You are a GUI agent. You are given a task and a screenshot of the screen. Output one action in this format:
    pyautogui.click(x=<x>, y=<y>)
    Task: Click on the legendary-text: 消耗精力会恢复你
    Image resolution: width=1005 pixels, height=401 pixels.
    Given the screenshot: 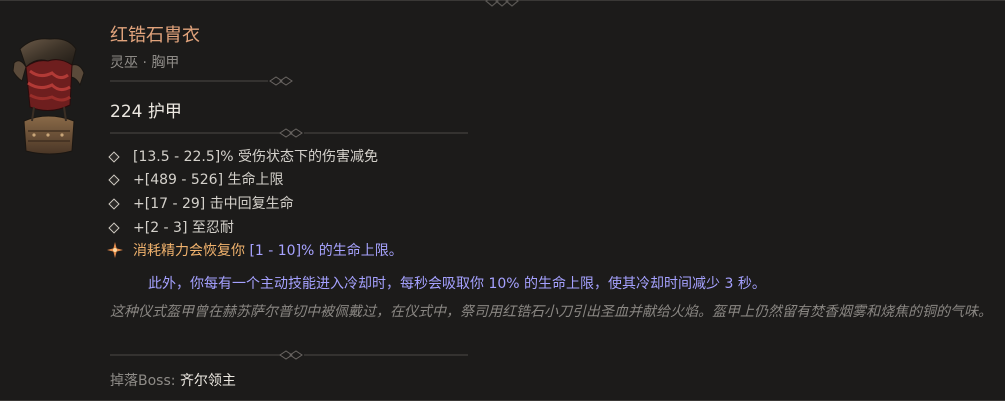 What is the action you would take?
    pyautogui.click(x=189, y=251)
    